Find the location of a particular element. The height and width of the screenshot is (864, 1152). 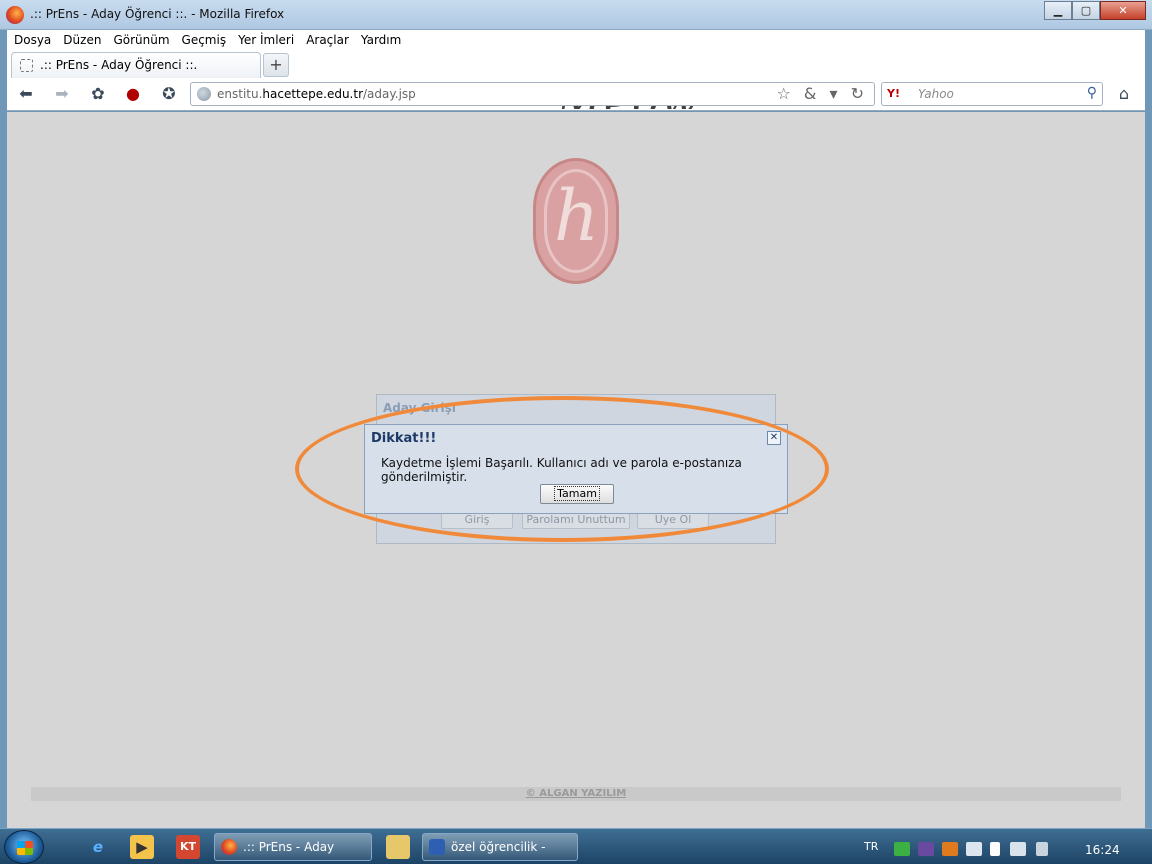

clock: 16:24 is located at coordinates (1102, 850).